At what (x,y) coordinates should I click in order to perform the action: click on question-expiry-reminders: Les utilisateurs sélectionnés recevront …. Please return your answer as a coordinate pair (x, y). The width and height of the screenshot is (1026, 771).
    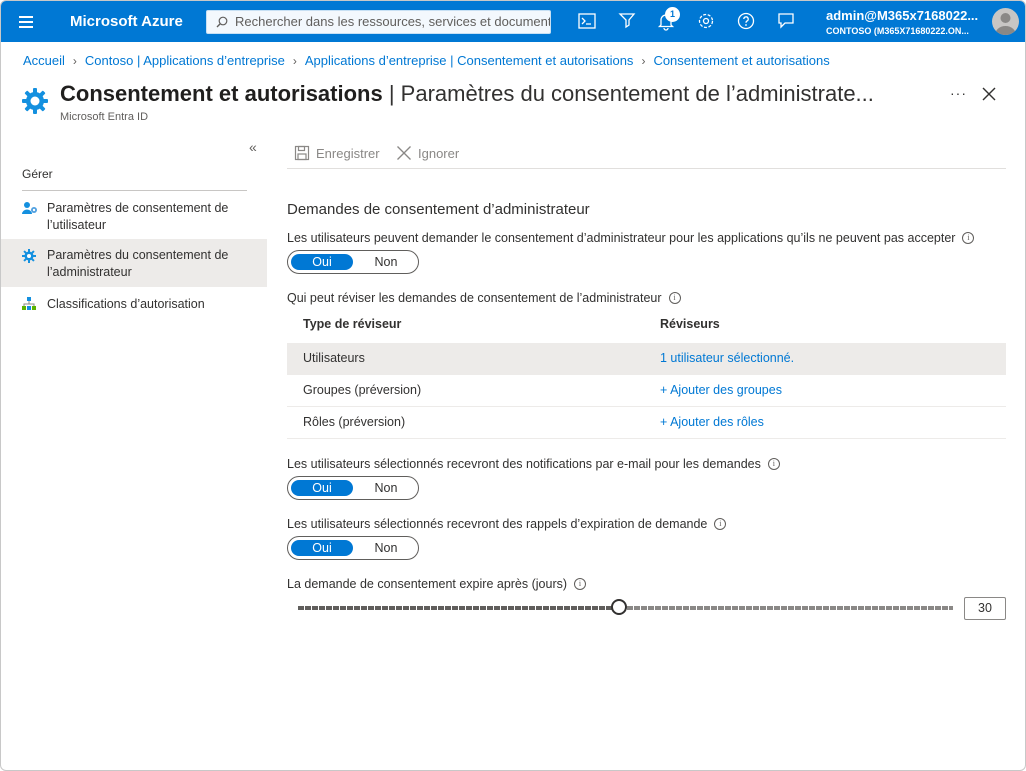
    Looking at the image, I should click on (507, 524).